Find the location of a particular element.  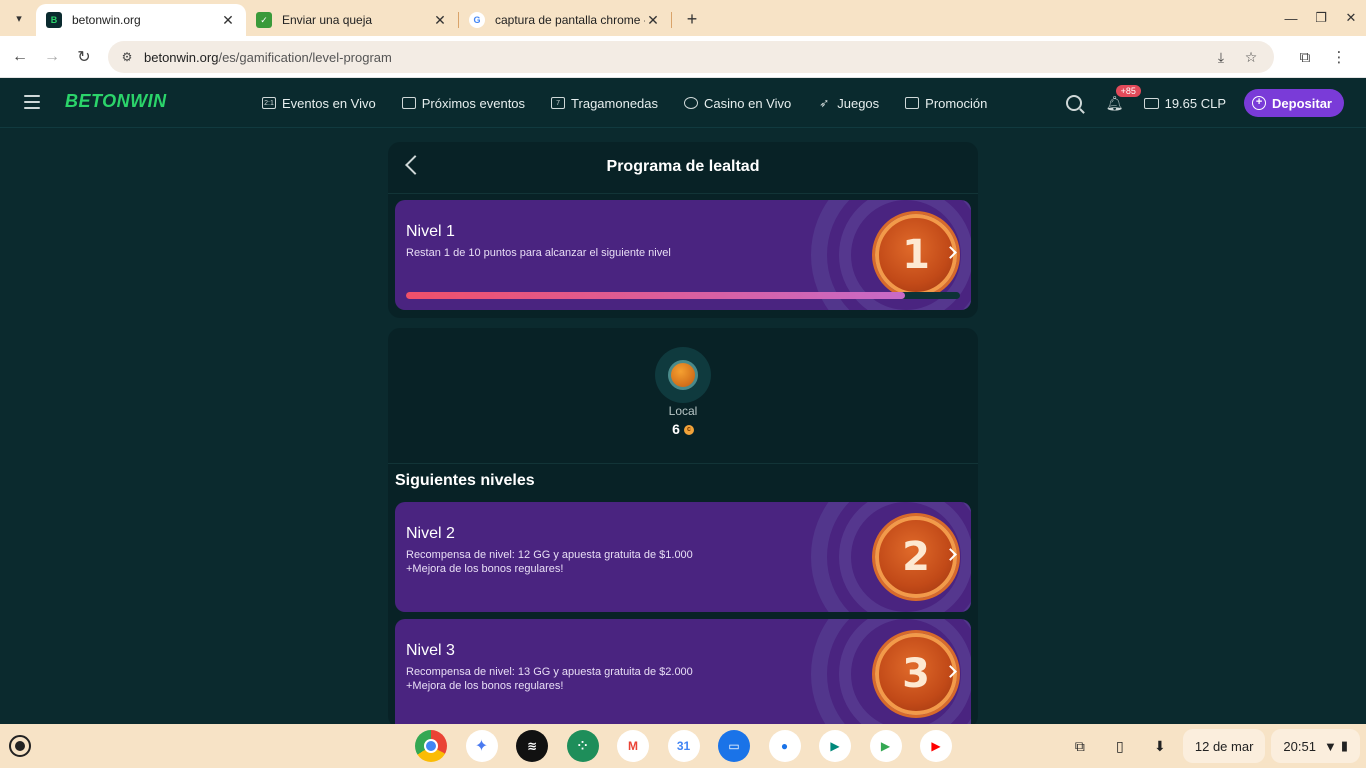

next-levels-heading: Siguientes niveles is located at coordinates (465, 480).